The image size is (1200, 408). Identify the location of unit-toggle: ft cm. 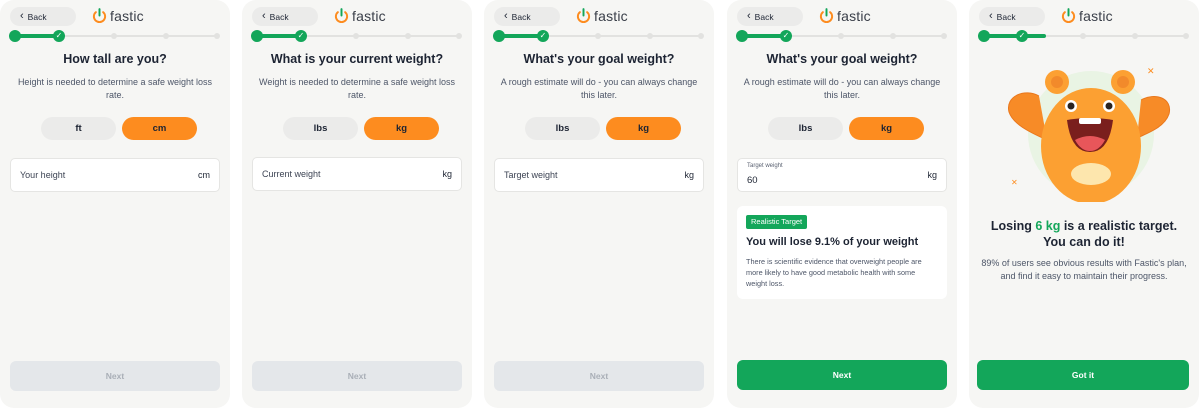
(119, 128).